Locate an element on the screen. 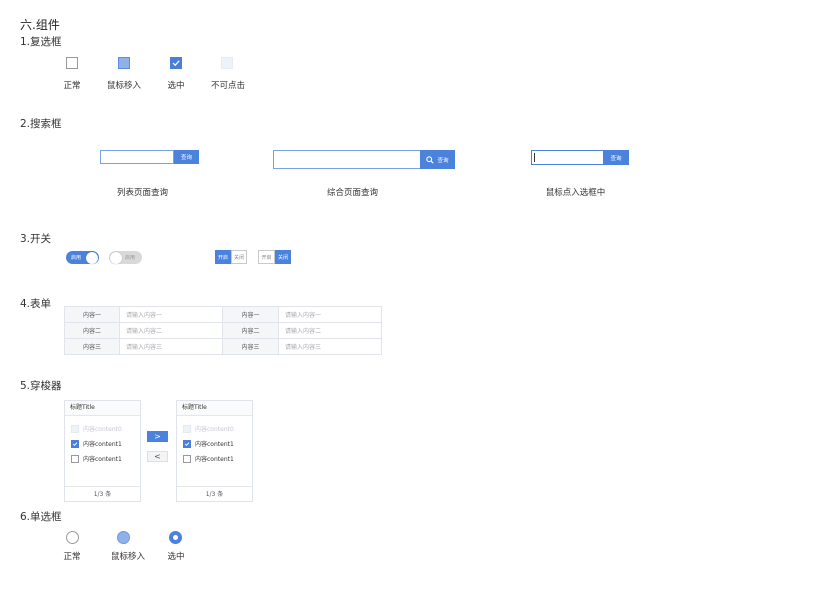 The image size is (827, 600). search-caption-combined: 综合页面查询 is located at coordinates (352, 193).